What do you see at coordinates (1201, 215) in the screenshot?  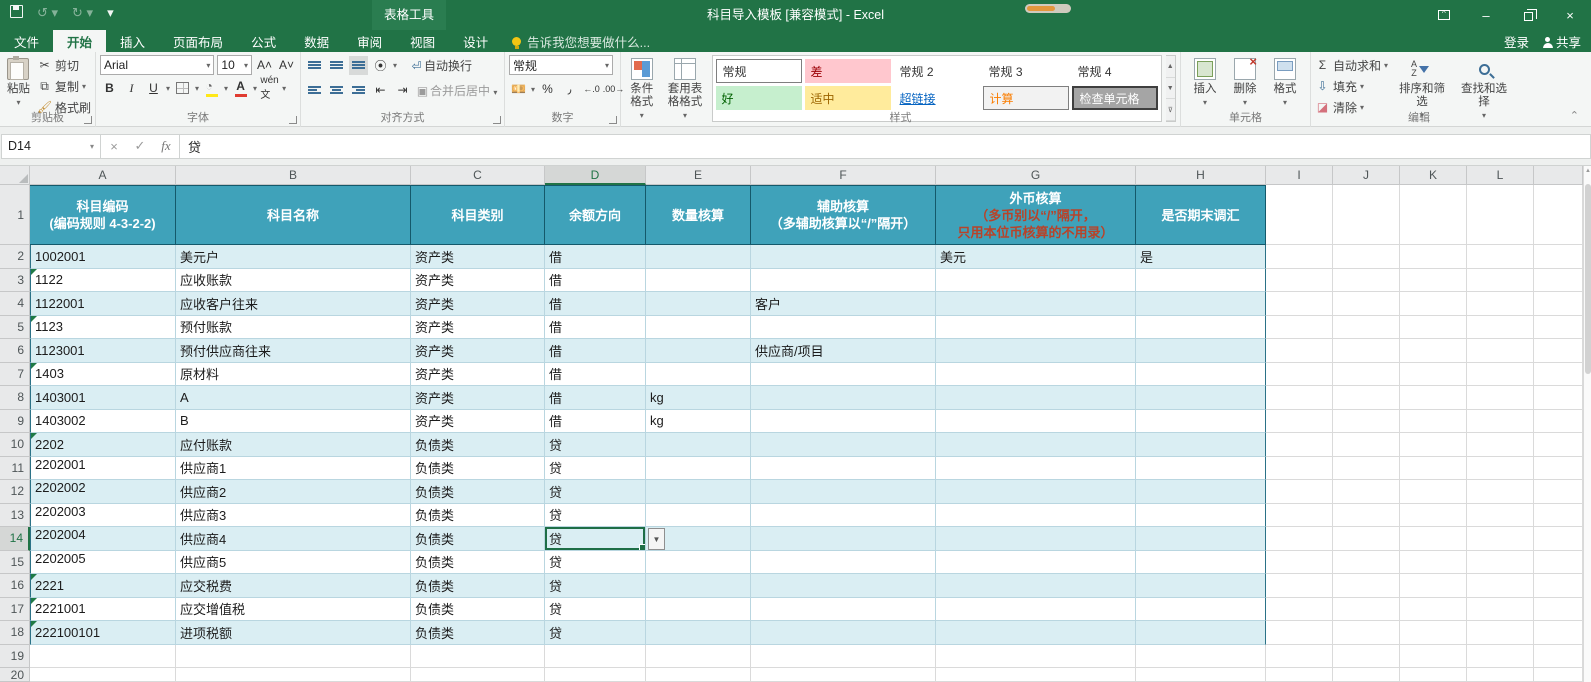 I see `header-cell-period-end-adjust: 是否期末调汇` at bounding box center [1201, 215].